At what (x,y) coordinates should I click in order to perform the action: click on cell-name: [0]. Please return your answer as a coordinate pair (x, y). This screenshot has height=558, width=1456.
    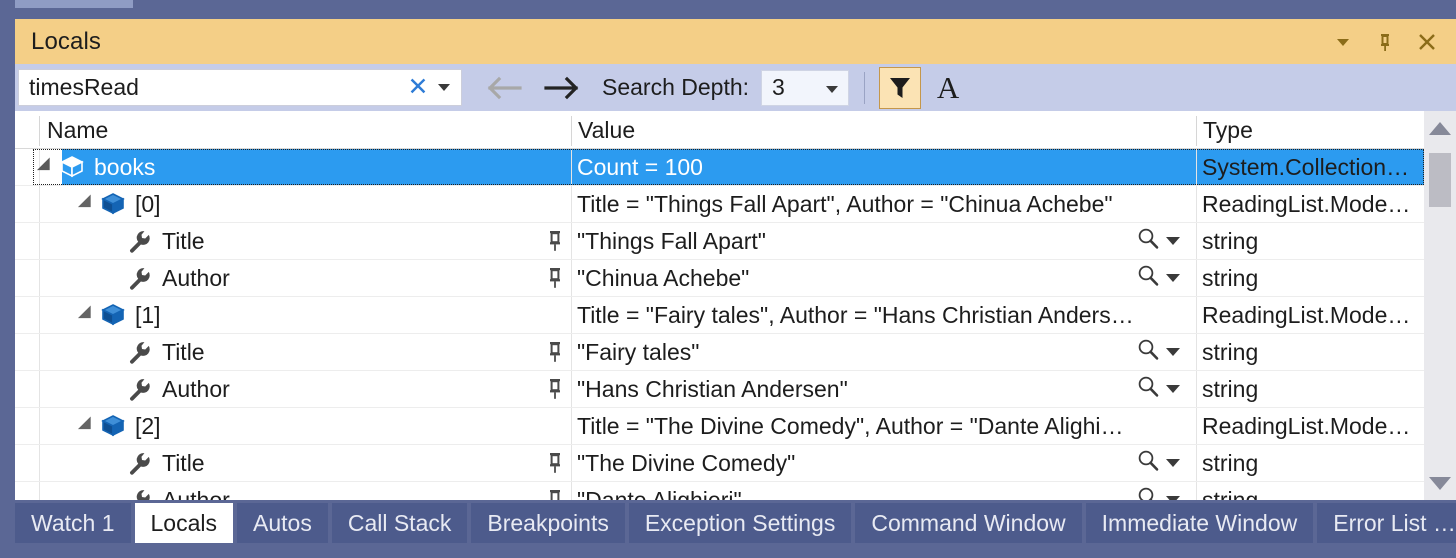
    Looking at the image, I should click on (293, 204).